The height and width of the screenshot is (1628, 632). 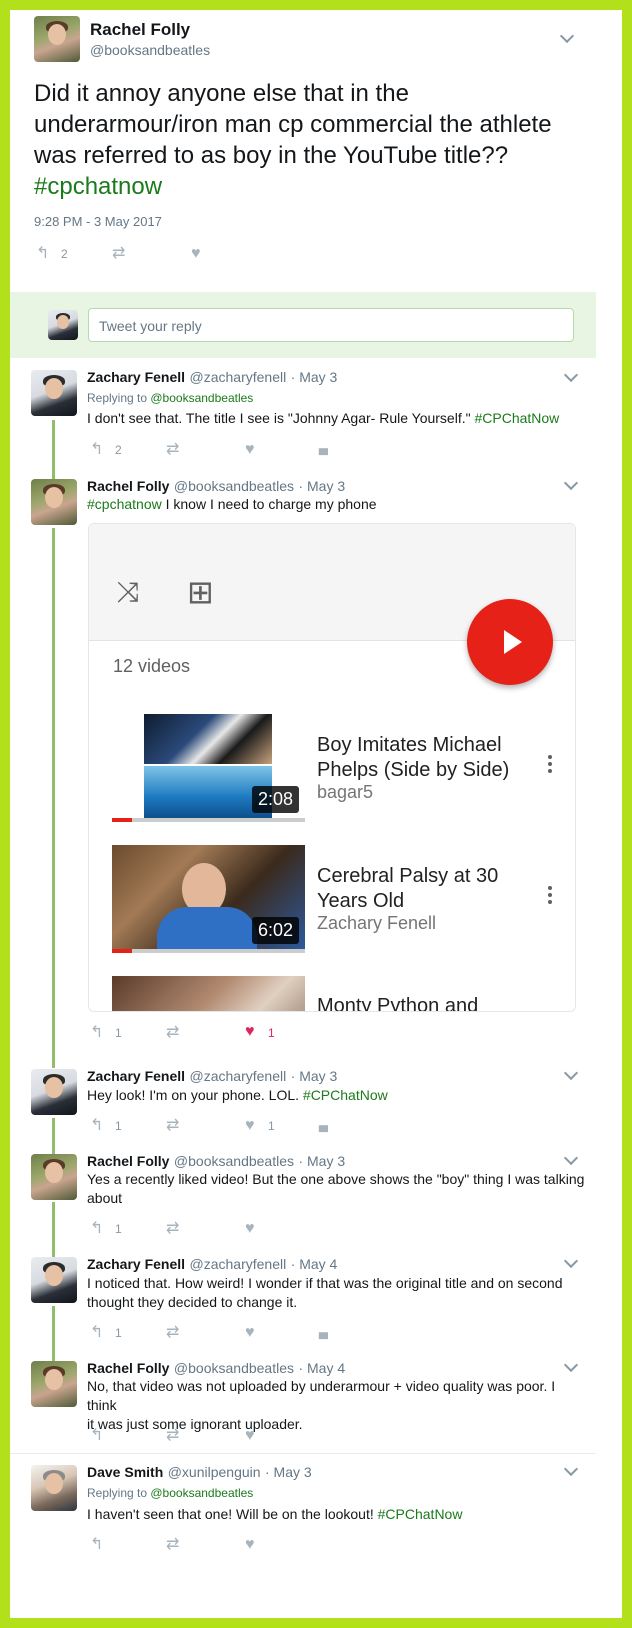 I want to click on video-thumbnail: 6:02, so click(x=208, y=899).